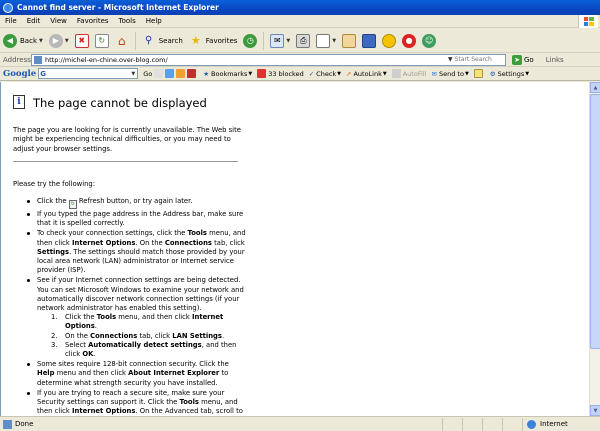  What do you see at coordinates (93, 21) in the screenshot?
I see `menu-favorites: Favorites` at bounding box center [93, 21].